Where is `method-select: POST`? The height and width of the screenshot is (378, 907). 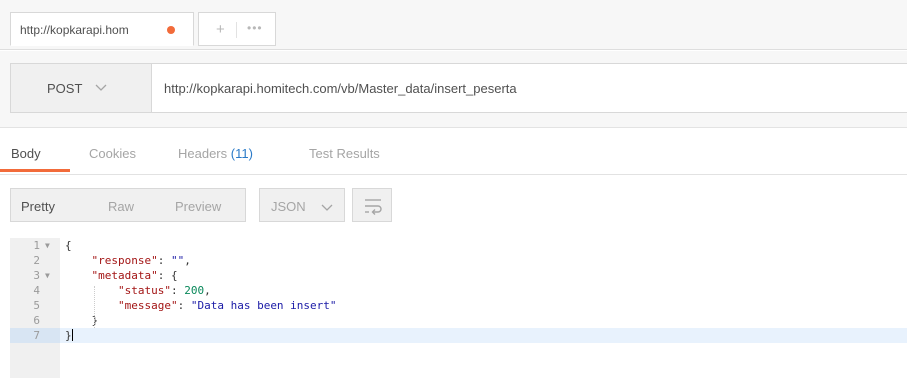
method-select: POST is located at coordinates (81, 88).